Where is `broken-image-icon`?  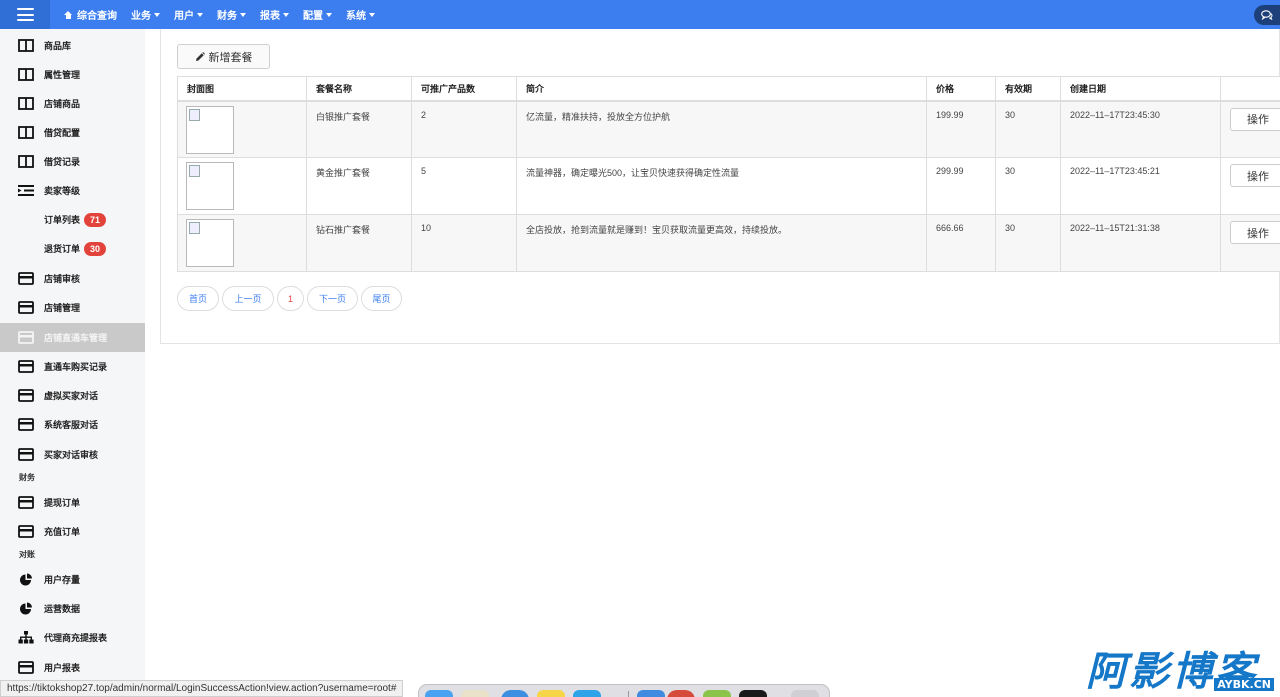
broken-image-icon is located at coordinates (210, 243).